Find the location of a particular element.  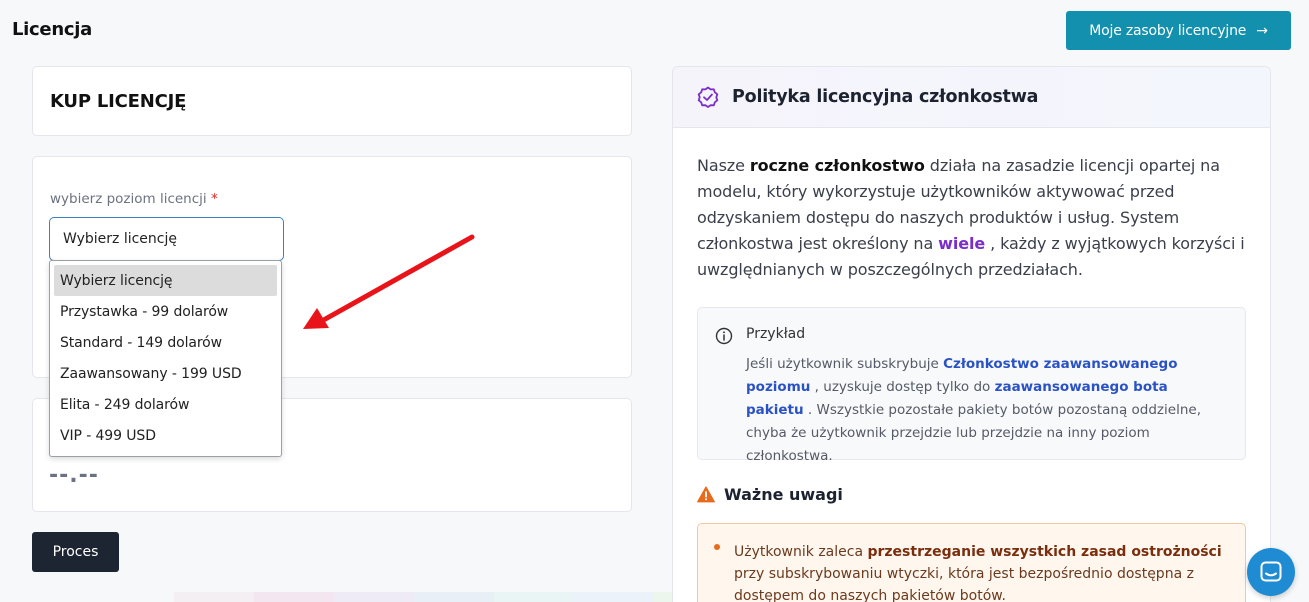

policy-header: Polityka licencyjna członkostwa is located at coordinates (971, 97).